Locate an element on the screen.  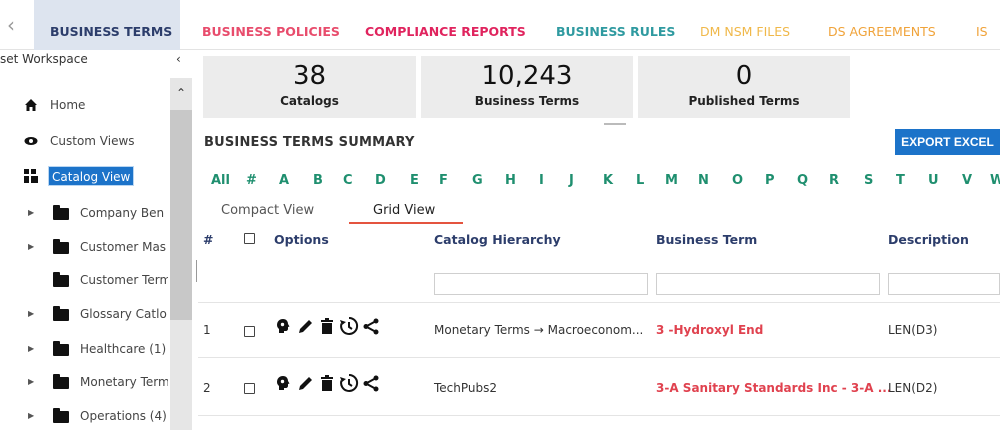
alpha-filter-m: M is located at coordinates (671, 180).